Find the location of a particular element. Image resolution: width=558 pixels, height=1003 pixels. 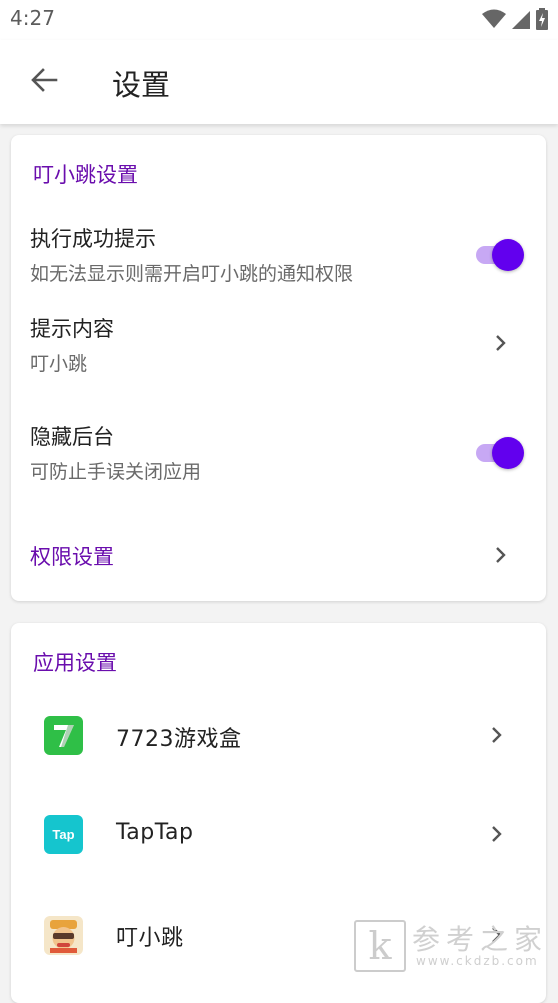

app-item-7723: 7723游戏盒 is located at coordinates (278, 736).